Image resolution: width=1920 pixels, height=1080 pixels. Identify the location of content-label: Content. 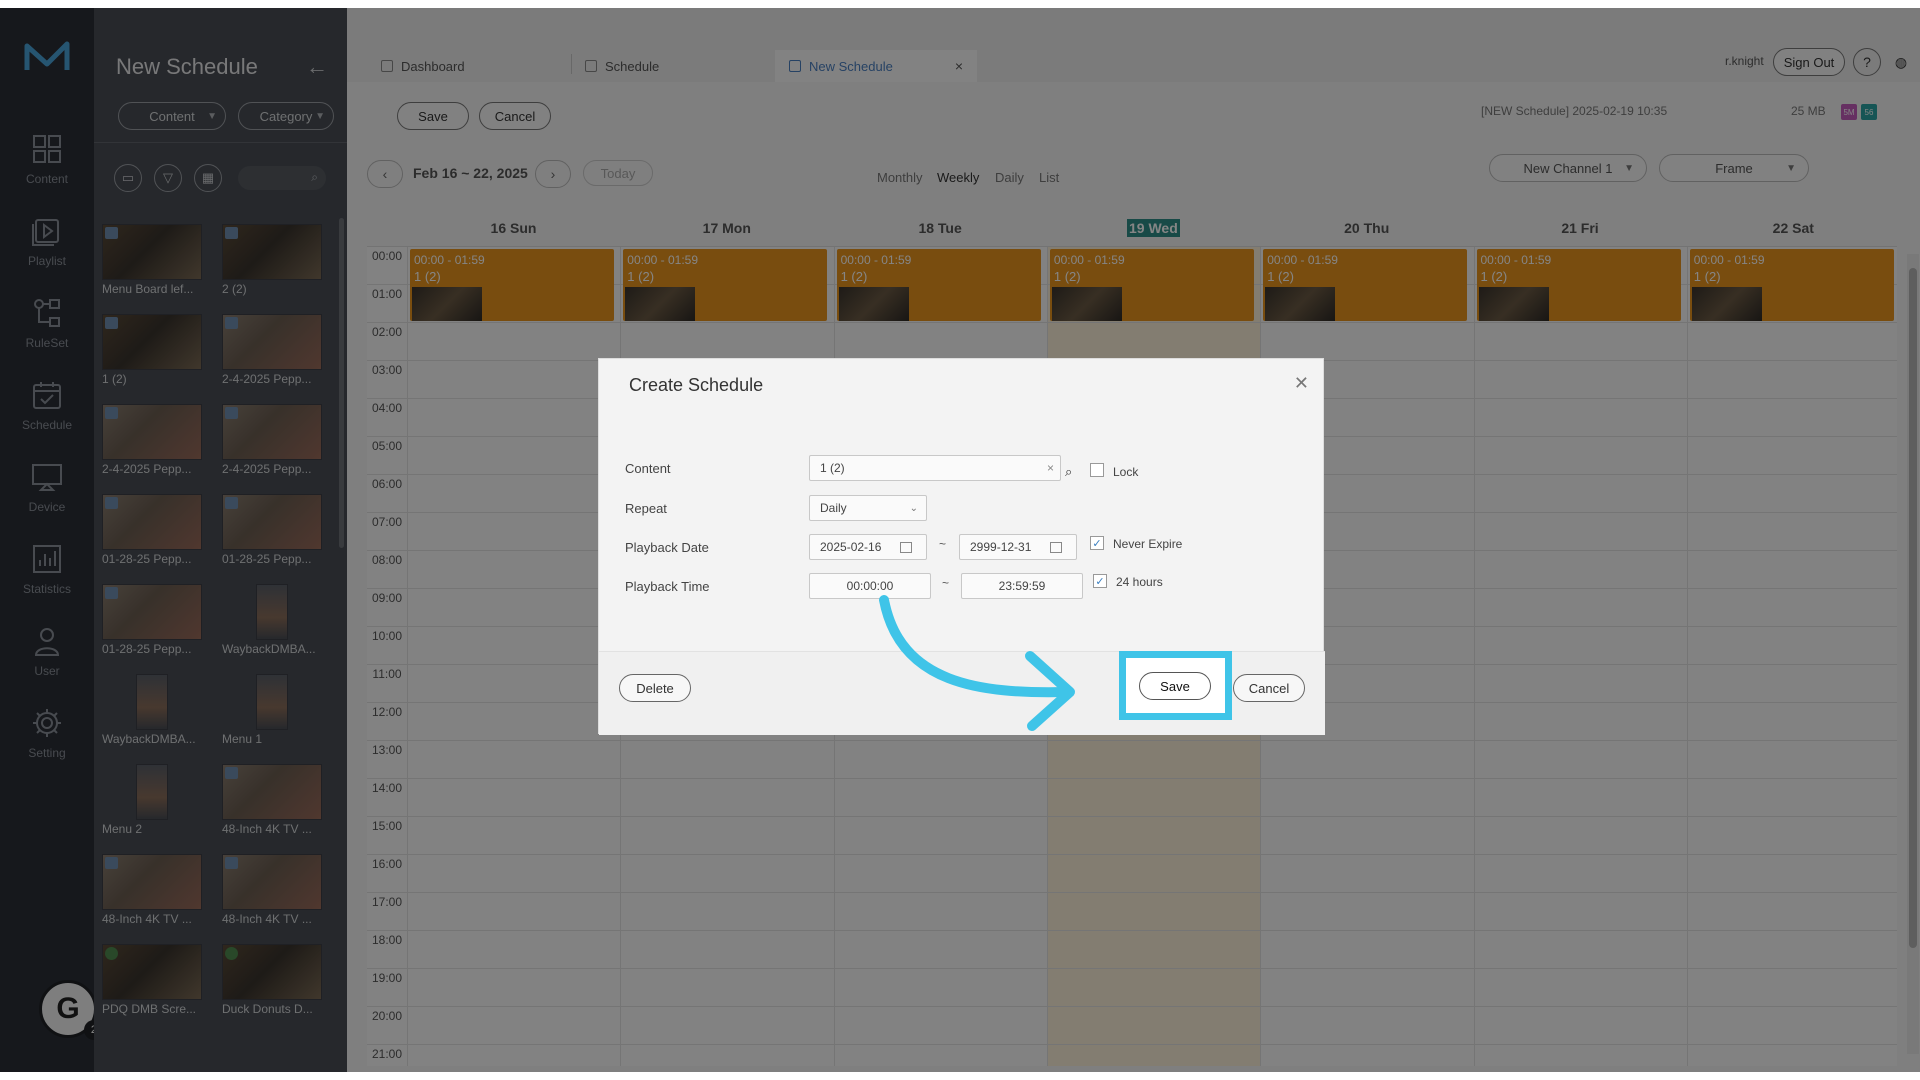
(648, 468).